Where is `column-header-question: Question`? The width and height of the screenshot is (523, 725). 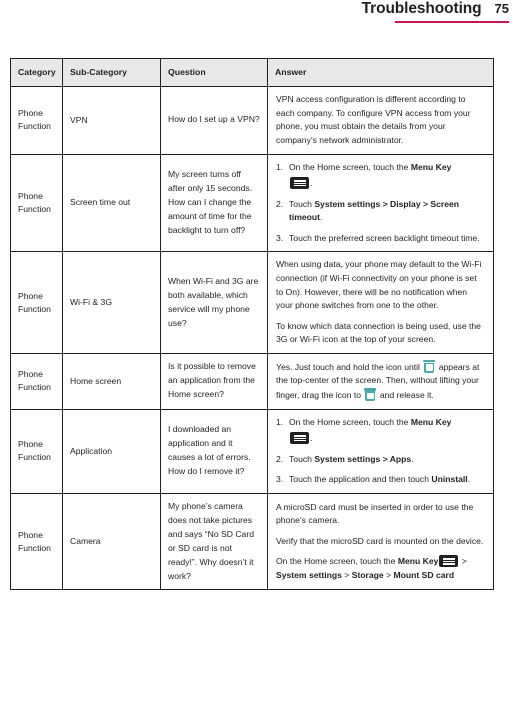 column-header-question: Question is located at coordinates (214, 72).